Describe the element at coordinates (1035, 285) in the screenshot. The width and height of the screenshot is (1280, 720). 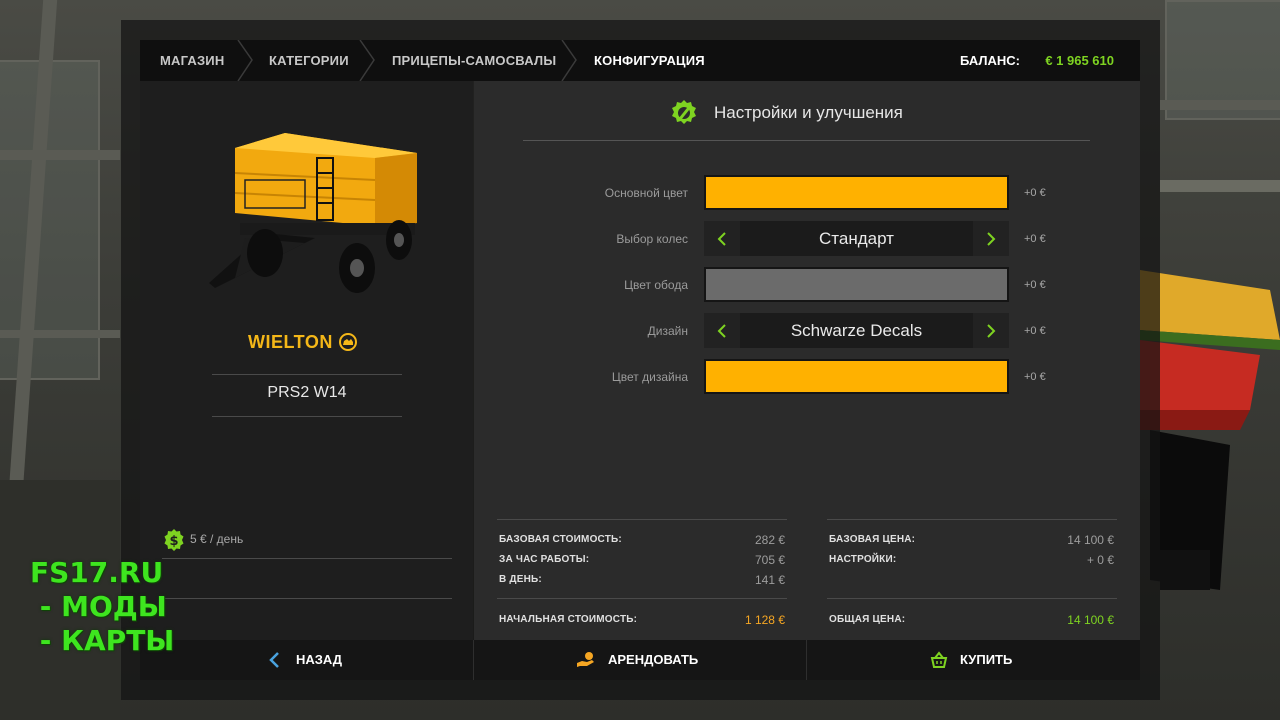
I see `rim-color-price: +0 €` at that location.